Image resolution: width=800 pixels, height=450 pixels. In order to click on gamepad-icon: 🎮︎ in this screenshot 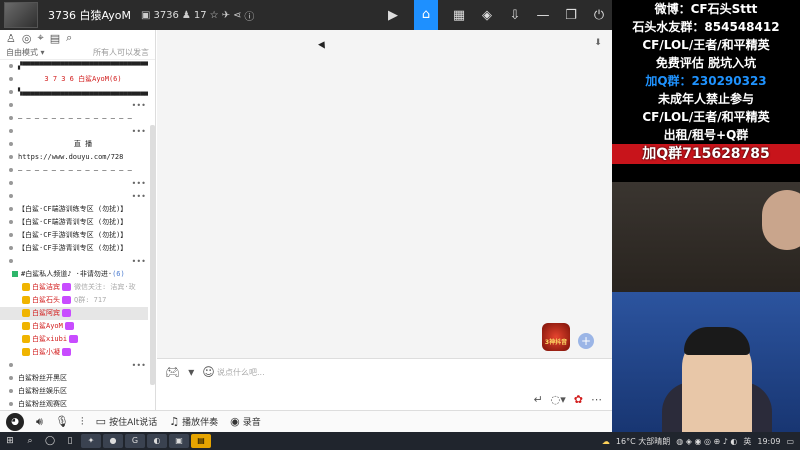, I will do `click(172, 372)`.